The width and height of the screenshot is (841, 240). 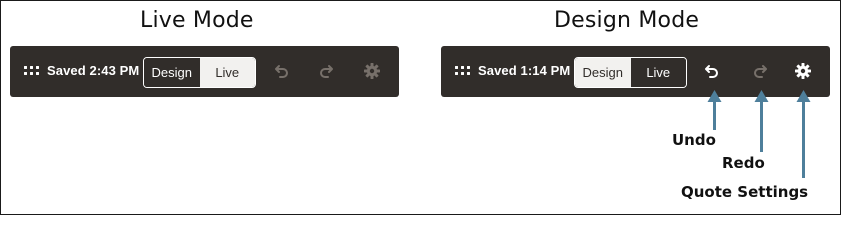 I want to click on live-mode-toolbar: Saved 2:43 PM Design Live, so click(x=204, y=71).